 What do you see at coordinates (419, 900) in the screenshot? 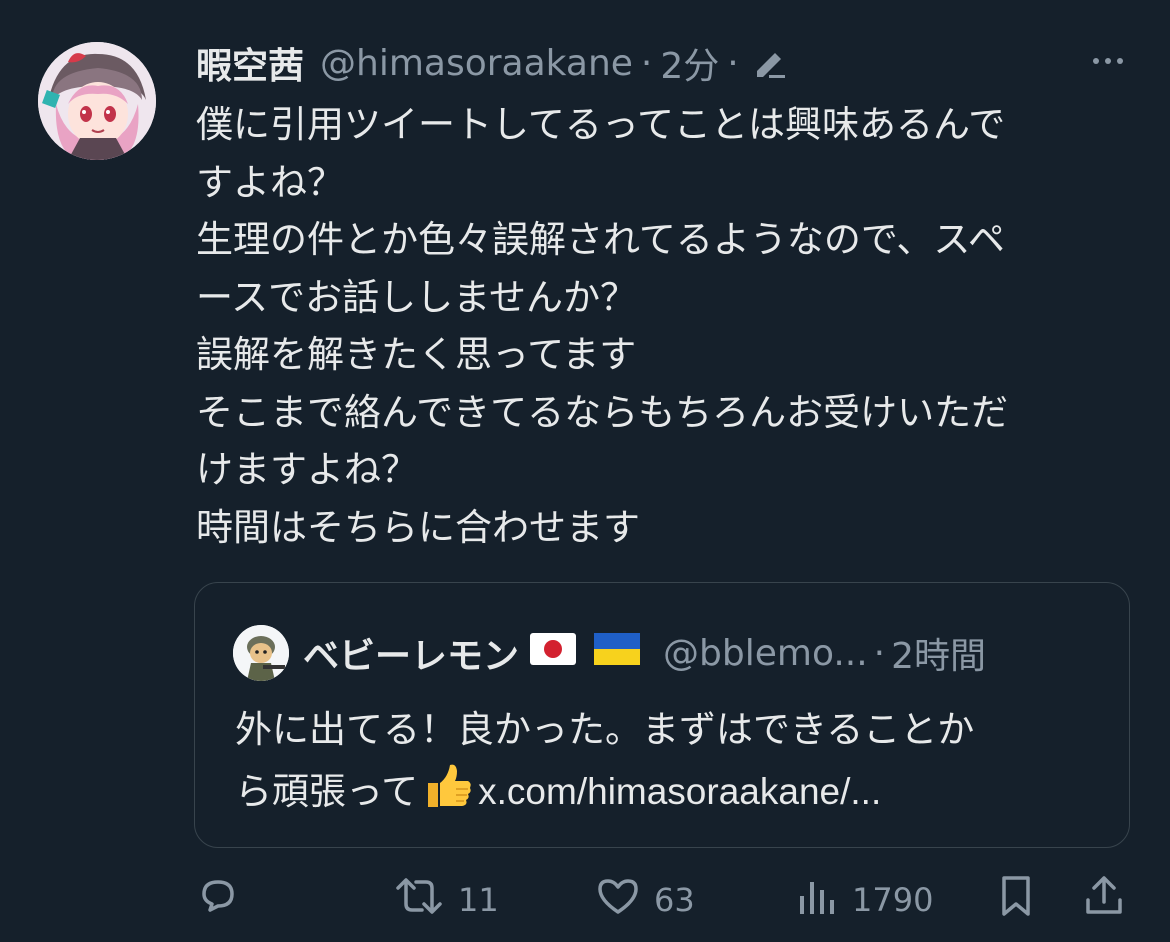
I see `retweet-icon` at bounding box center [419, 900].